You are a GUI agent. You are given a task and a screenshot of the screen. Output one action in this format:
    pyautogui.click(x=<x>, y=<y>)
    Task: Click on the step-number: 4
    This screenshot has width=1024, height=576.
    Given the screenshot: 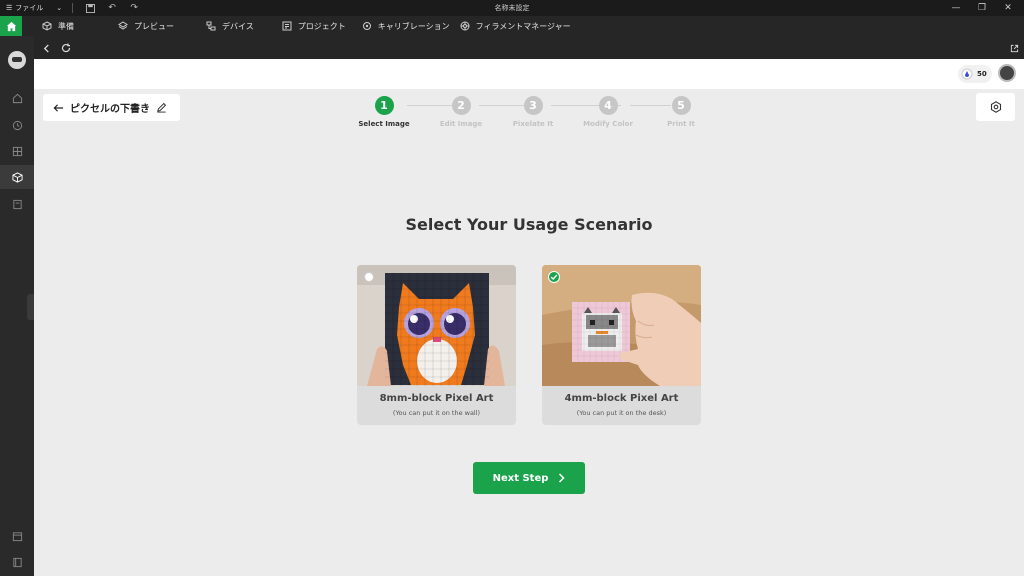 What is the action you would take?
    pyautogui.click(x=608, y=105)
    